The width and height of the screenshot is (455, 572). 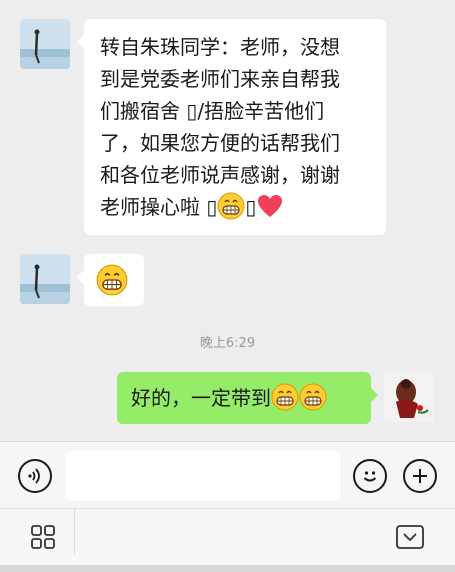 I want to click on message-line: 到是党委老师们来亲自帮我, so click(x=220, y=79).